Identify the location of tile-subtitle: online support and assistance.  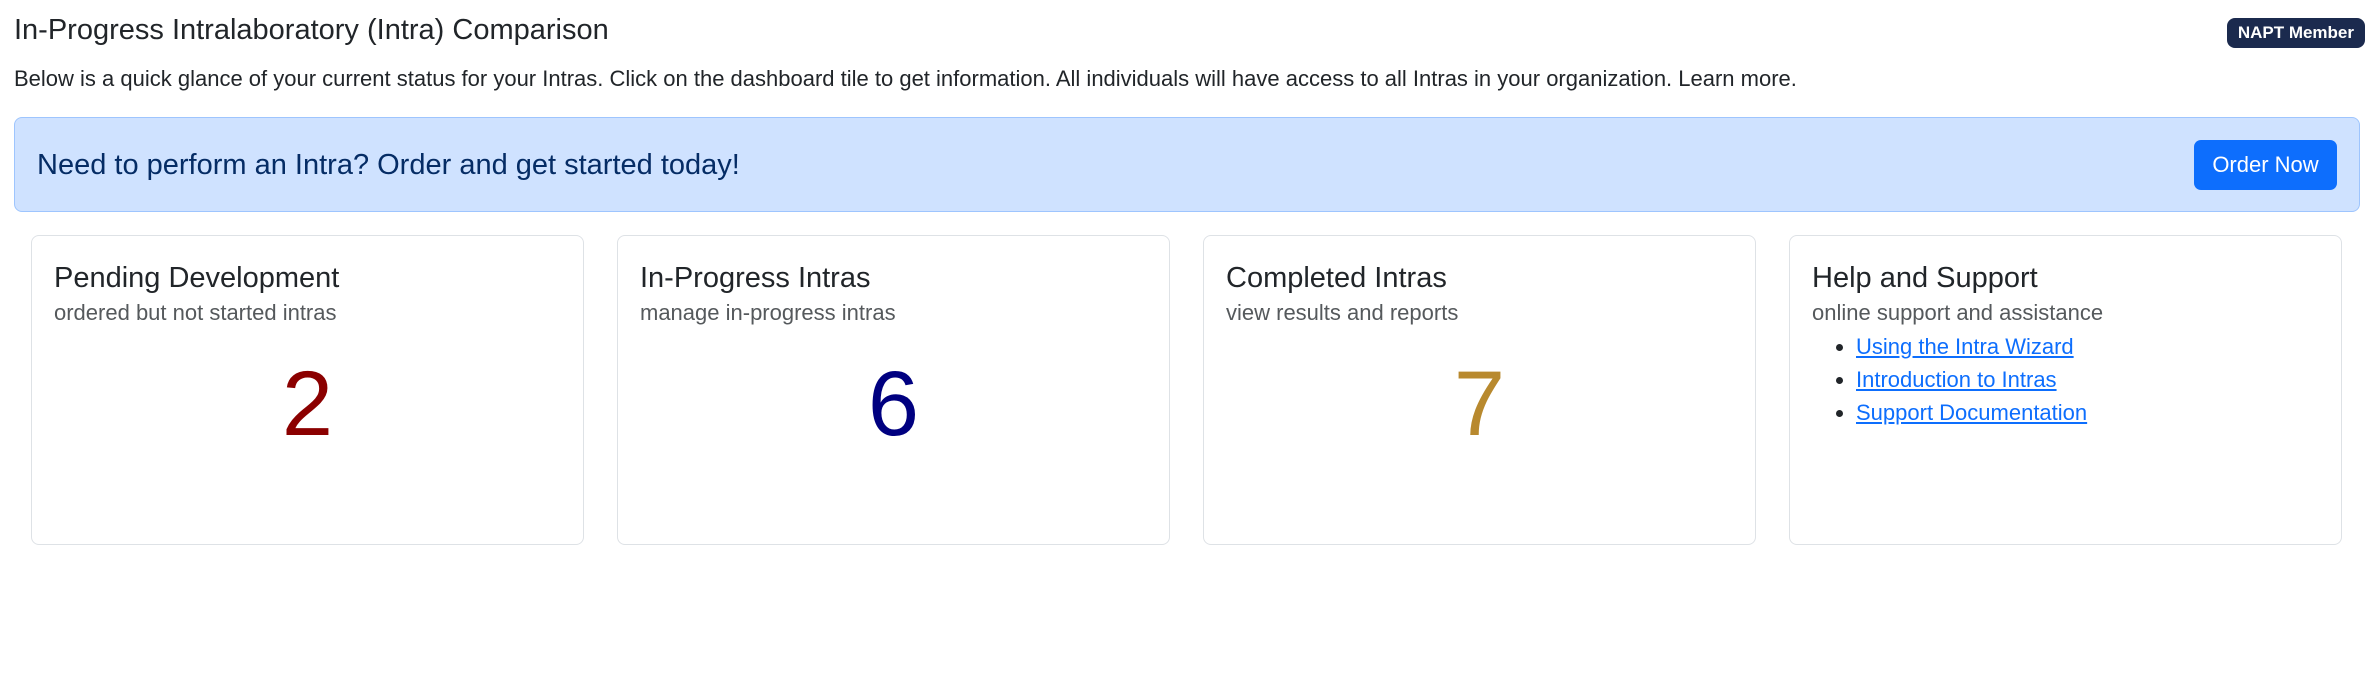
(1958, 312).